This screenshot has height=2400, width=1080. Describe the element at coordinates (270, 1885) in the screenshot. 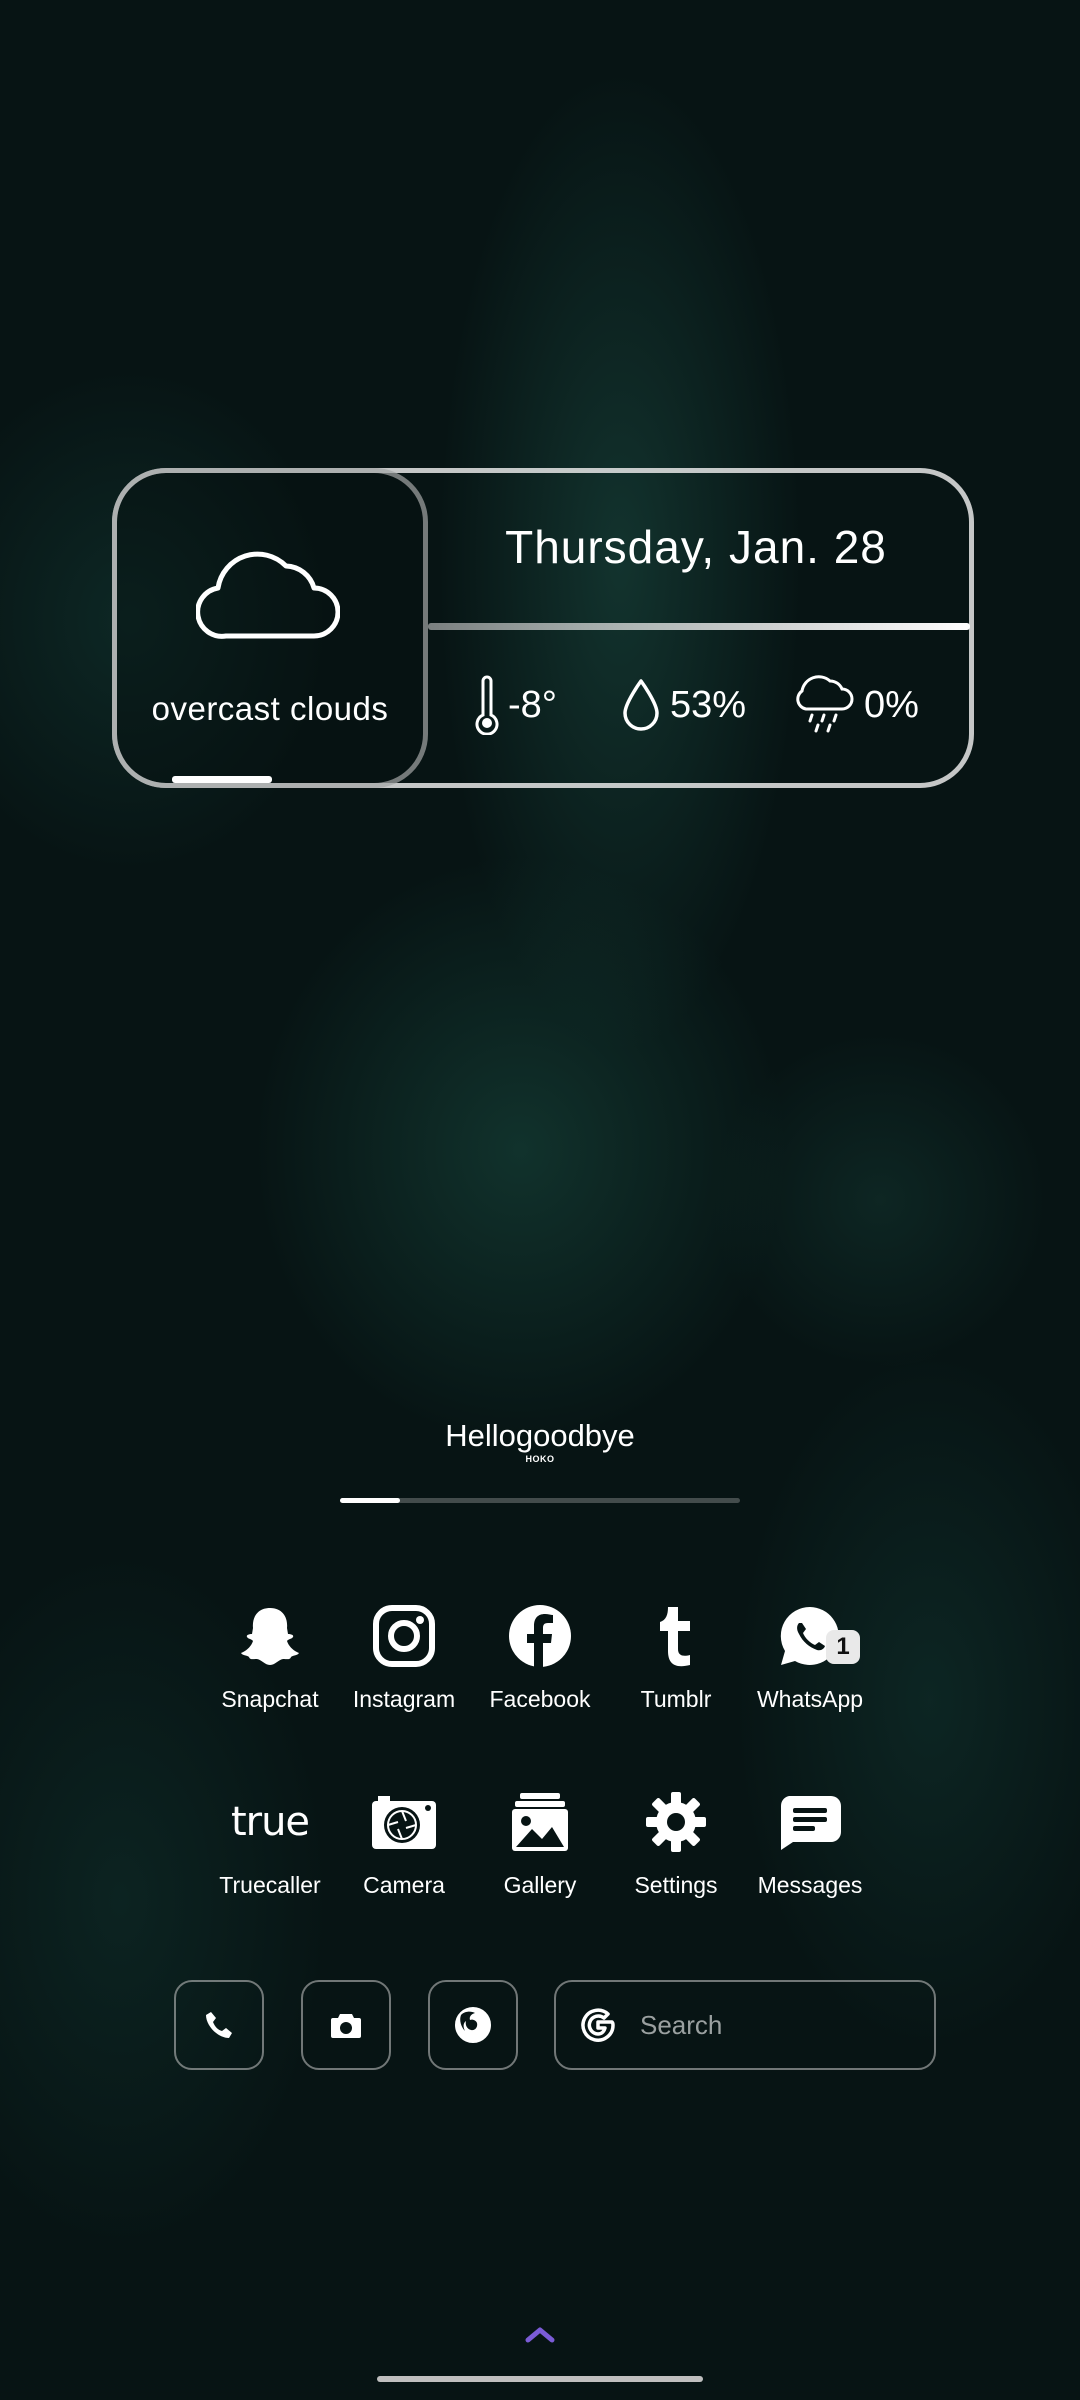

I see `app-label: Truecaller` at that location.